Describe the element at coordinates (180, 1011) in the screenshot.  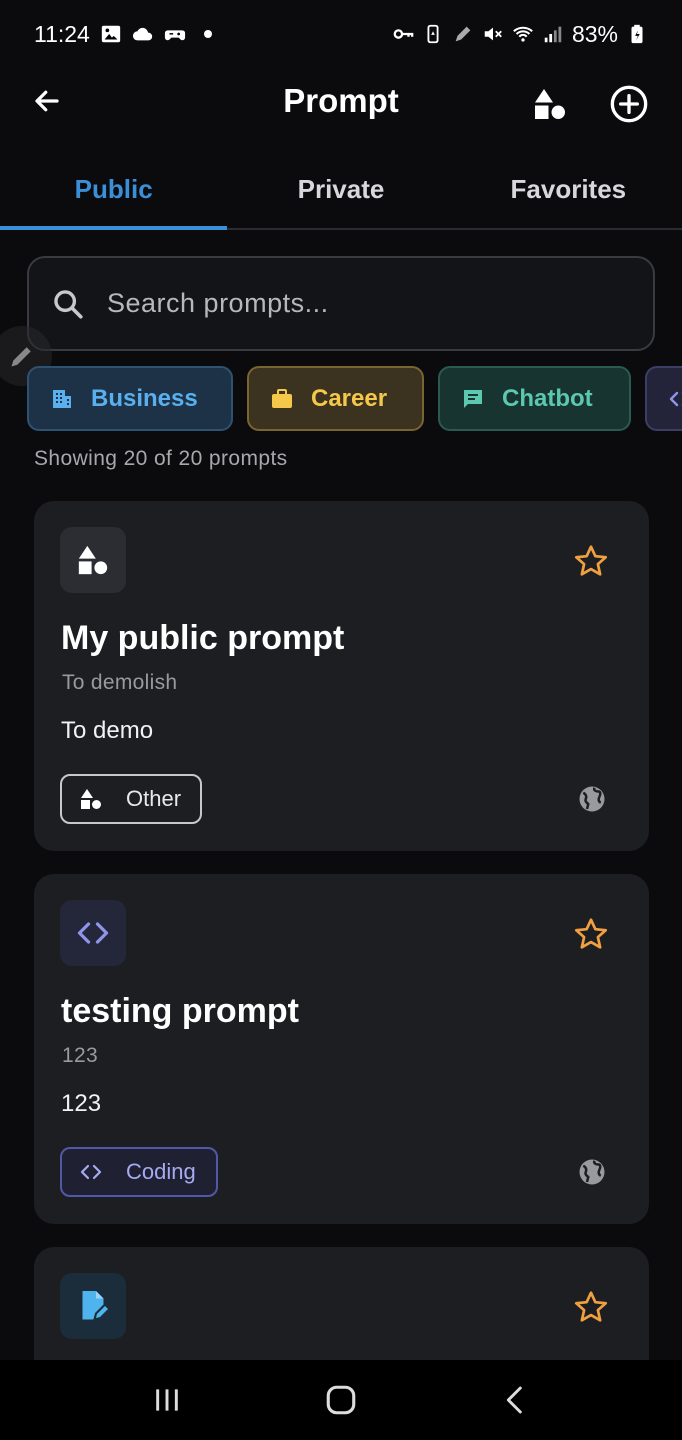
I see `card-title: testing prompt` at that location.